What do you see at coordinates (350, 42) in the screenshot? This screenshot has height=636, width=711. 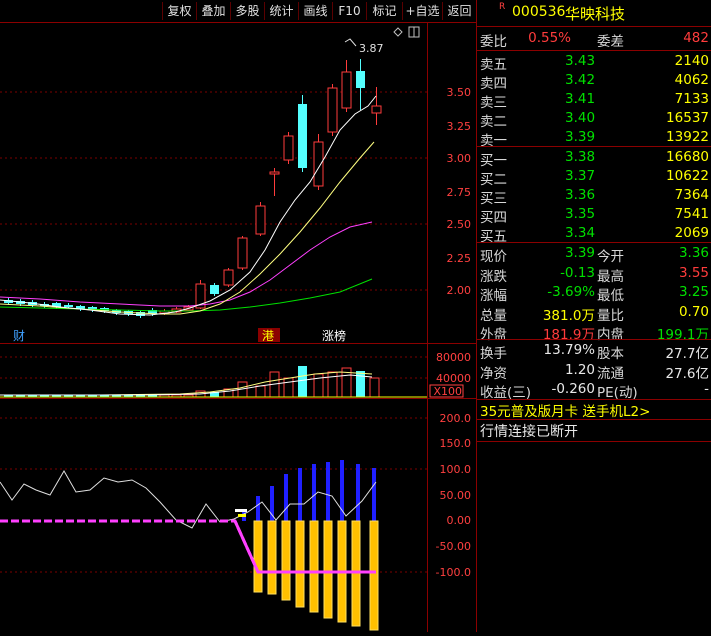 I see `high-marker` at bounding box center [350, 42].